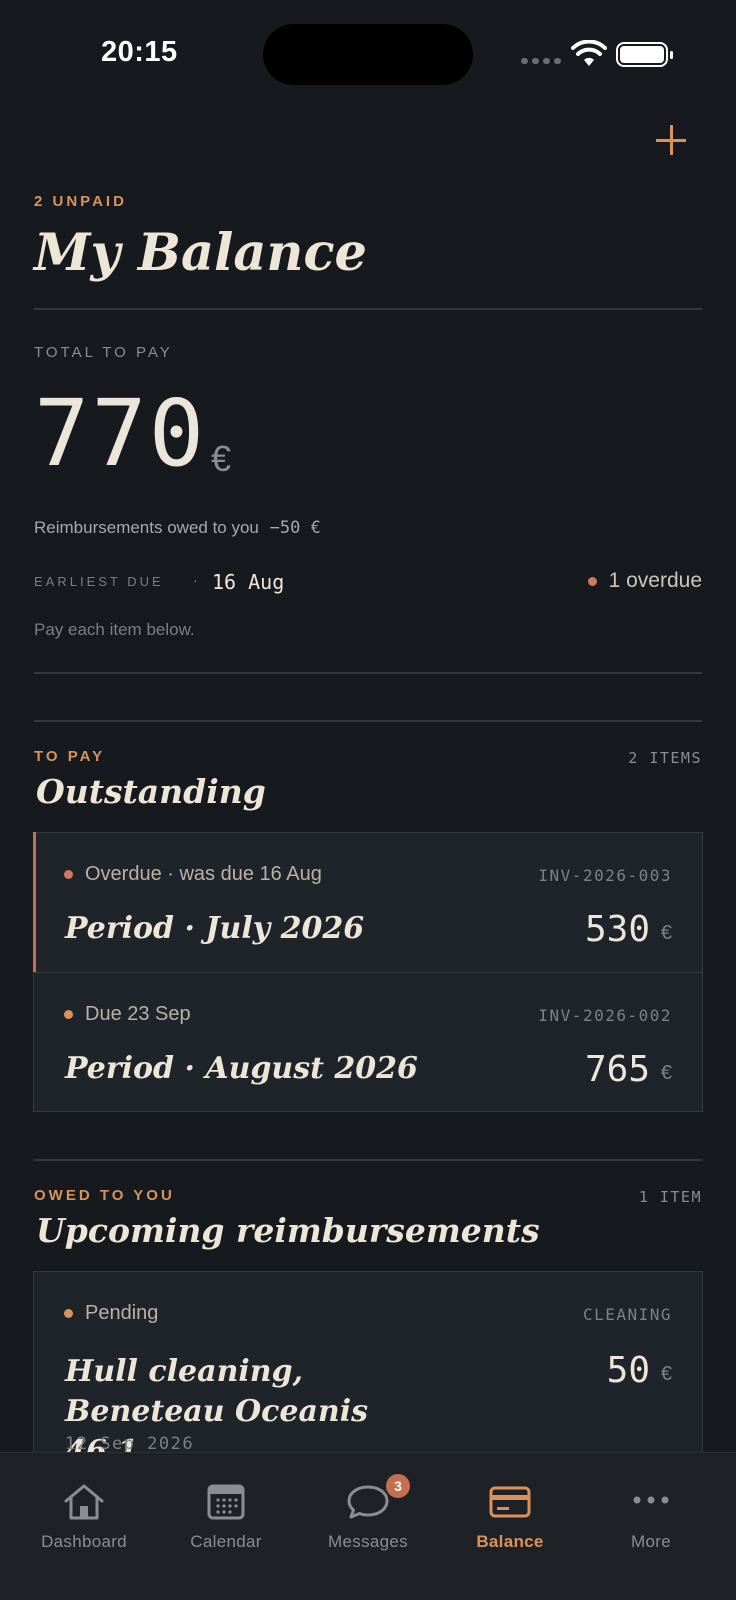 Image resolution: width=736 pixels, height=1600 pixels. I want to click on overdue-count-label: 1 overdue, so click(655, 580).